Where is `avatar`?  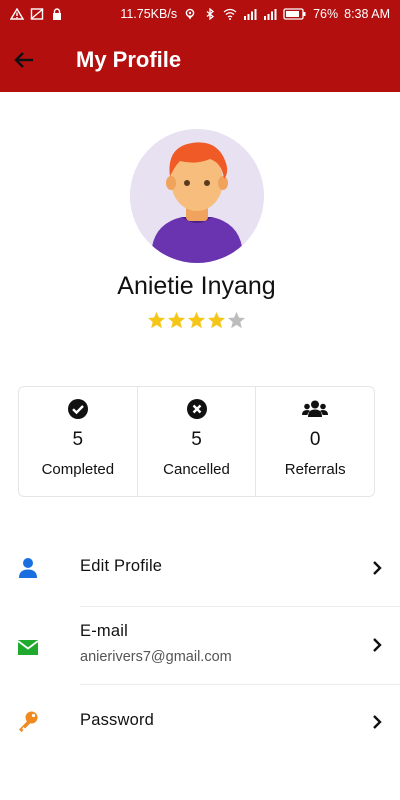
avatar is located at coordinates (197, 196).